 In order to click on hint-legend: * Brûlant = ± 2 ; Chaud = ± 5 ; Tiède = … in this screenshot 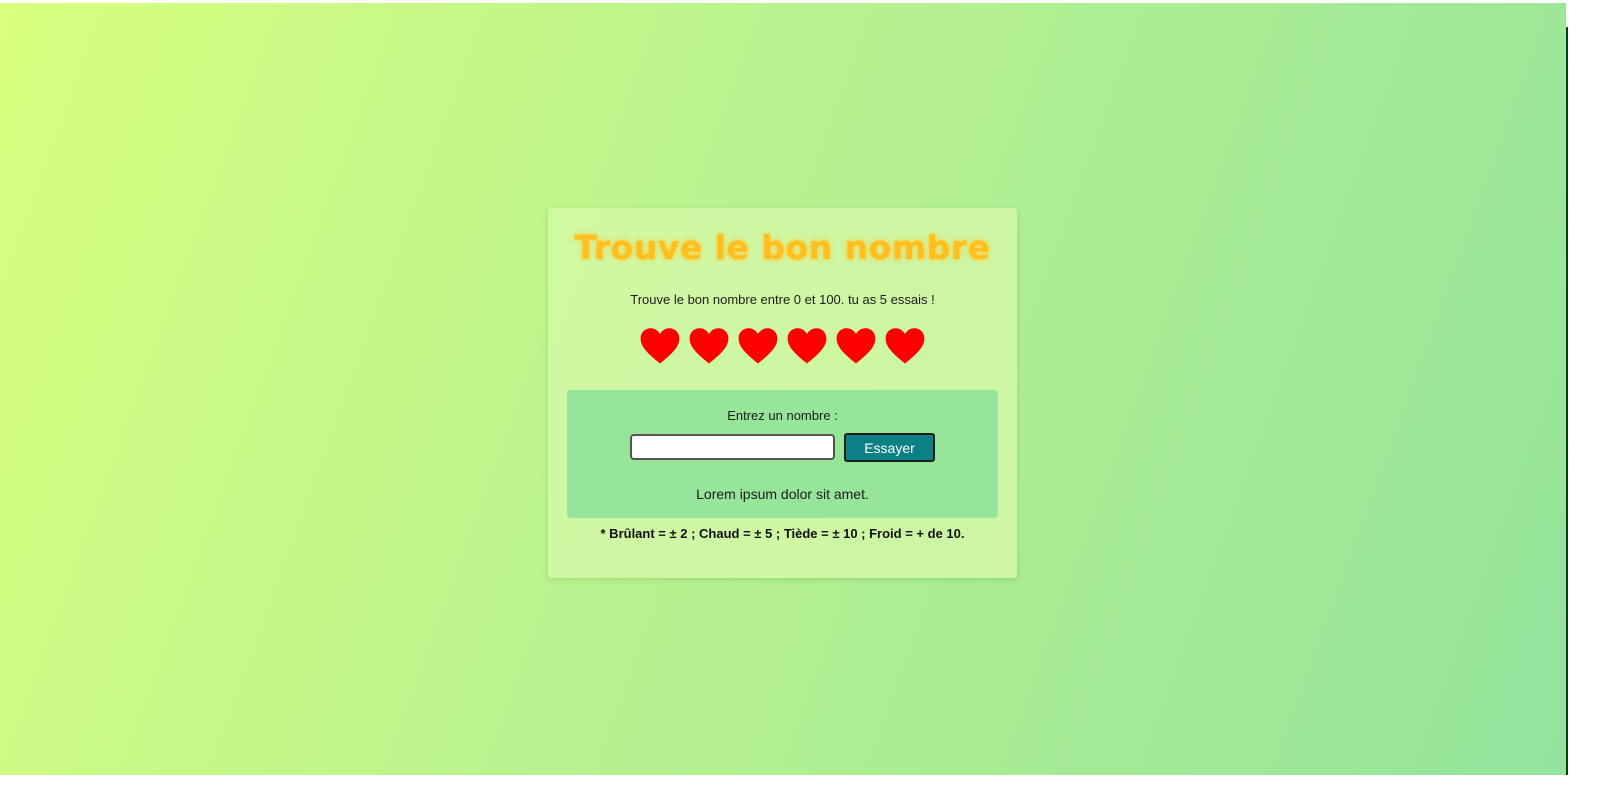, I will do `click(782, 533)`.